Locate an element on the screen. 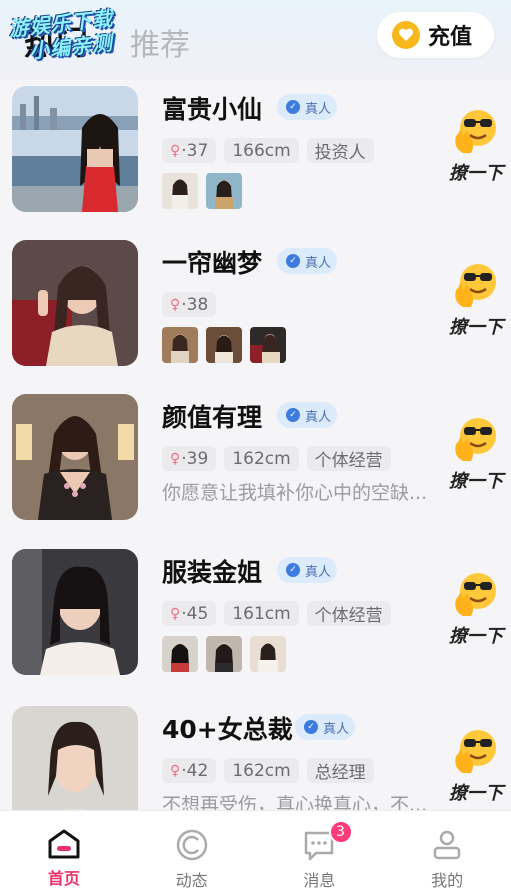  nav-home: 首页 is located at coordinates (64, 853).